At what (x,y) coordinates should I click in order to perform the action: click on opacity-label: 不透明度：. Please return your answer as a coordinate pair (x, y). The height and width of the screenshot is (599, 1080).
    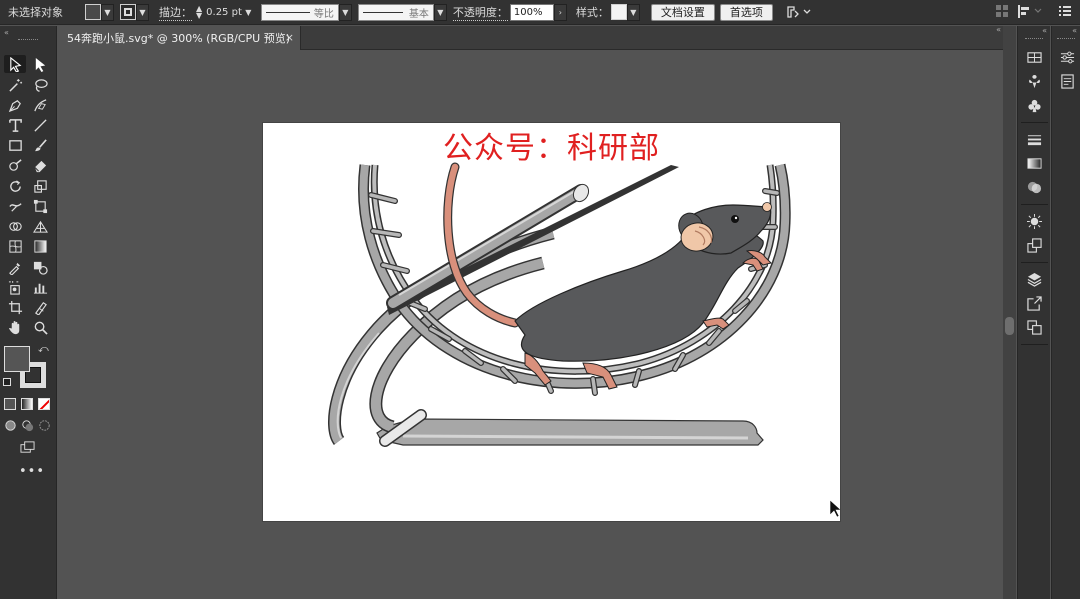
    Looking at the image, I should click on (480, 12).